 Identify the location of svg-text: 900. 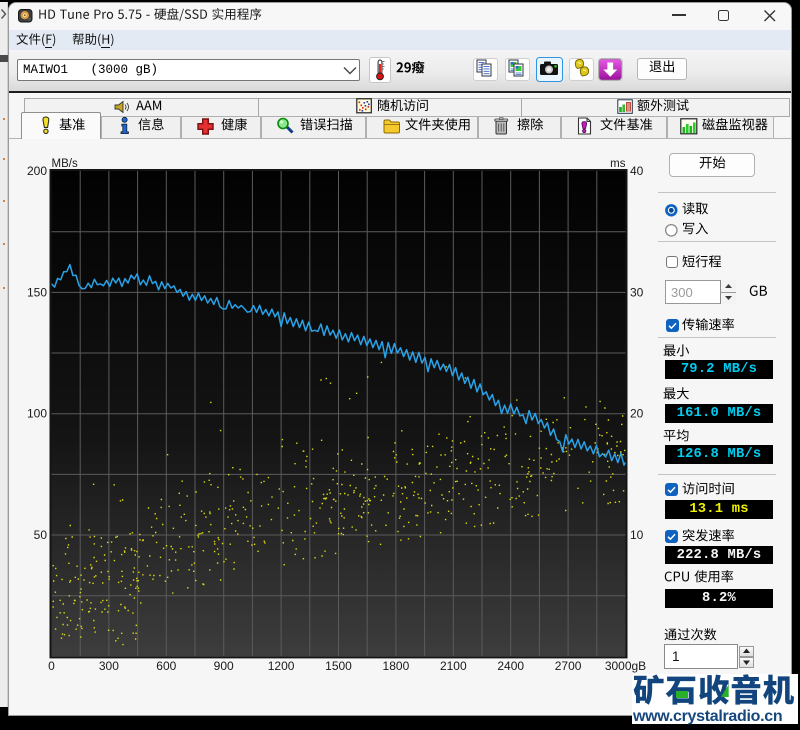
(224, 666).